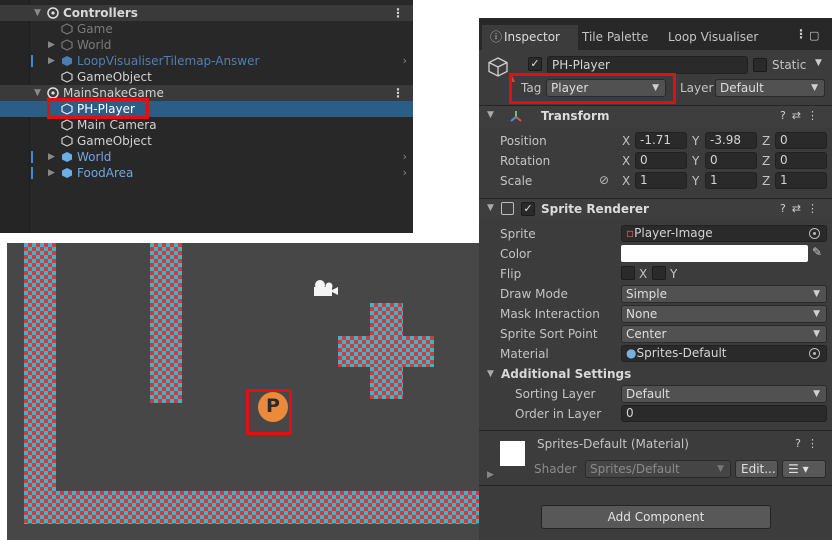 Image resolution: width=832 pixels, height=540 pixels. I want to click on hierarchy-label: FoodArea, so click(105, 173).